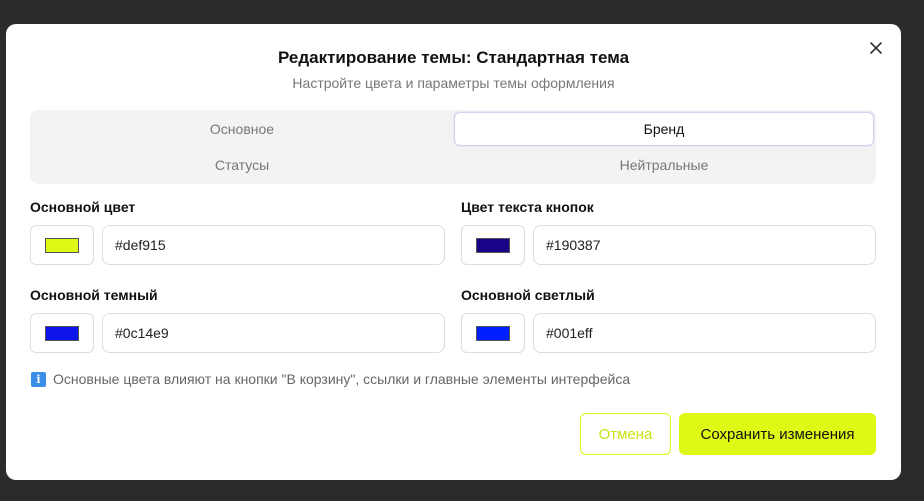 This screenshot has width=924, height=501. I want to click on primary-color-swatch, so click(62, 245).